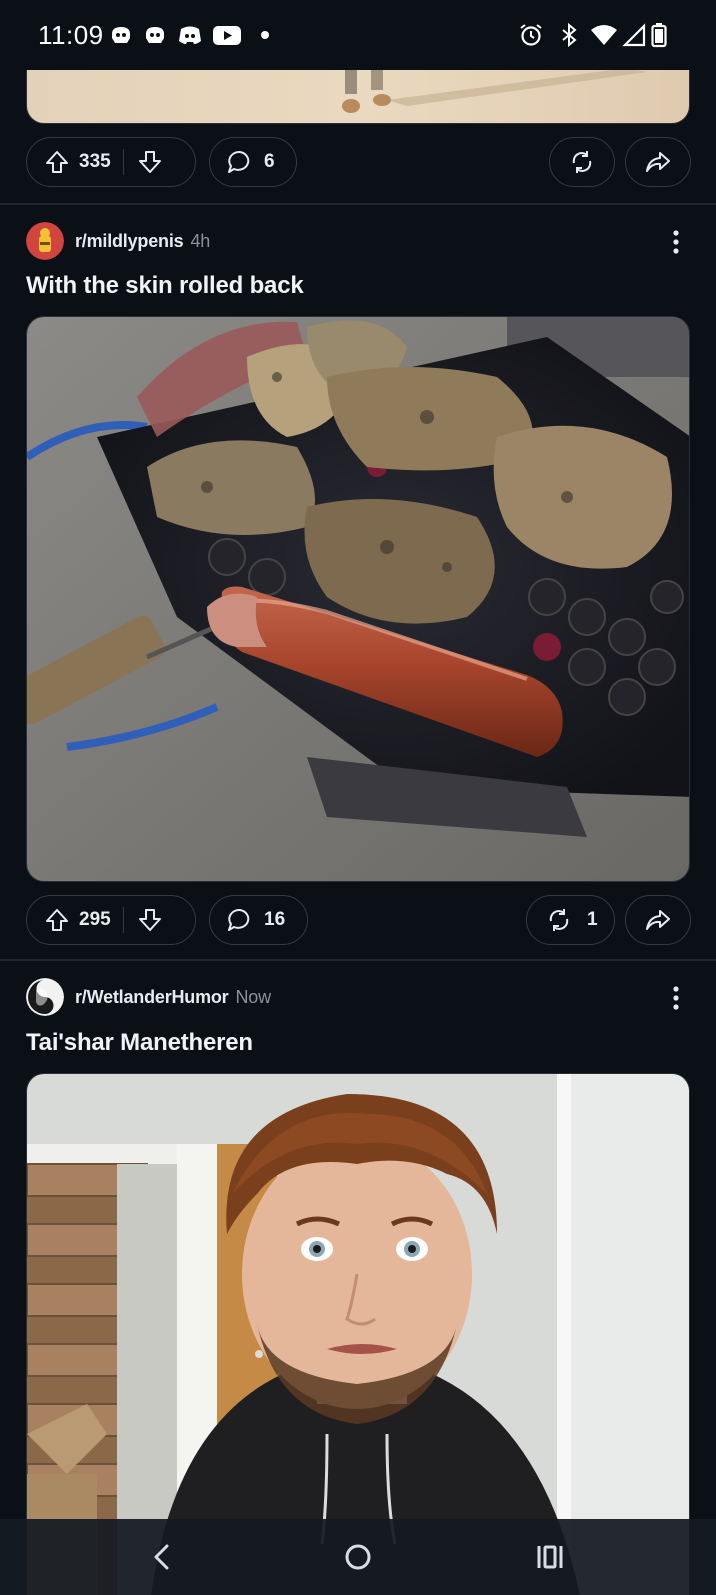 This screenshot has height=1595, width=716. I want to click on subreddit-header: r/WetlanderHumor Now, so click(173, 997).